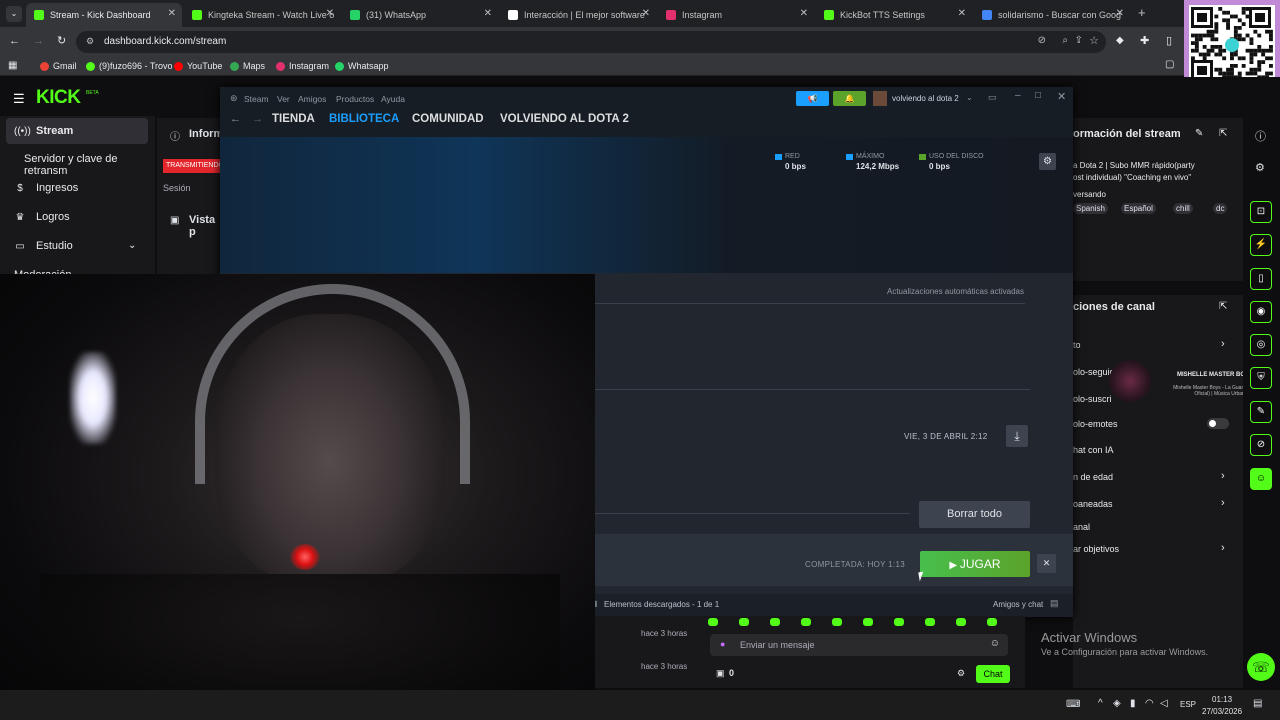  I want to click on wifi-icon: ◠, so click(1149, 703).